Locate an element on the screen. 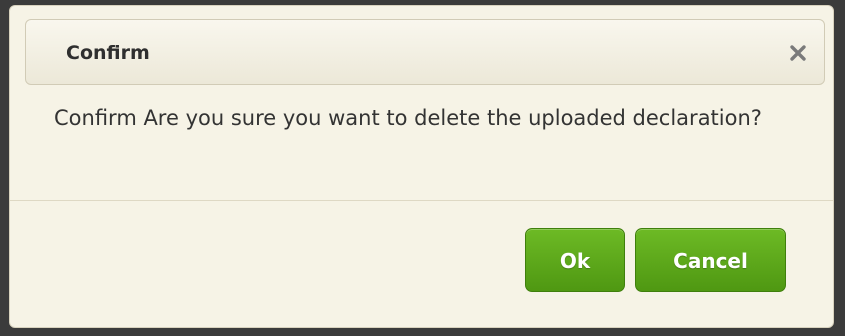 The width and height of the screenshot is (845, 336). dialog-title: Confirm is located at coordinates (108, 53).